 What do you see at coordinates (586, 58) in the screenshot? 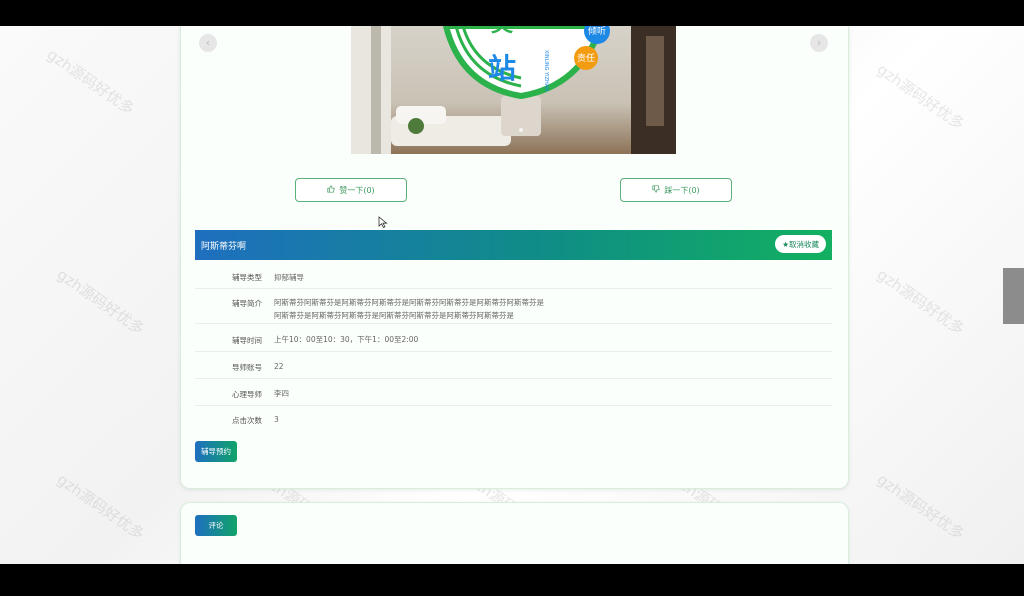
I see `svg-text: 责任` at bounding box center [586, 58].